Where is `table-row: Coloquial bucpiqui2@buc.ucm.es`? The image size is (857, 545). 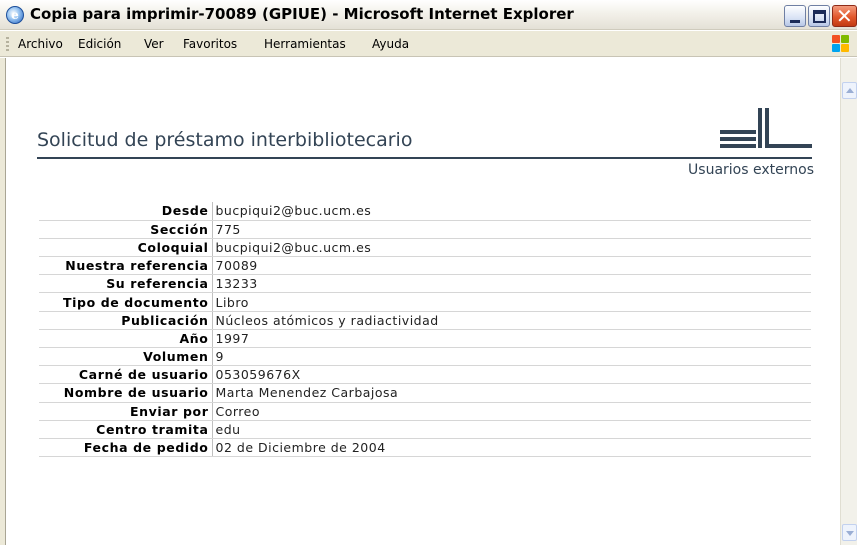 table-row: Coloquial bucpiqui2@buc.ucm.es is located at coordinates (425, 248).